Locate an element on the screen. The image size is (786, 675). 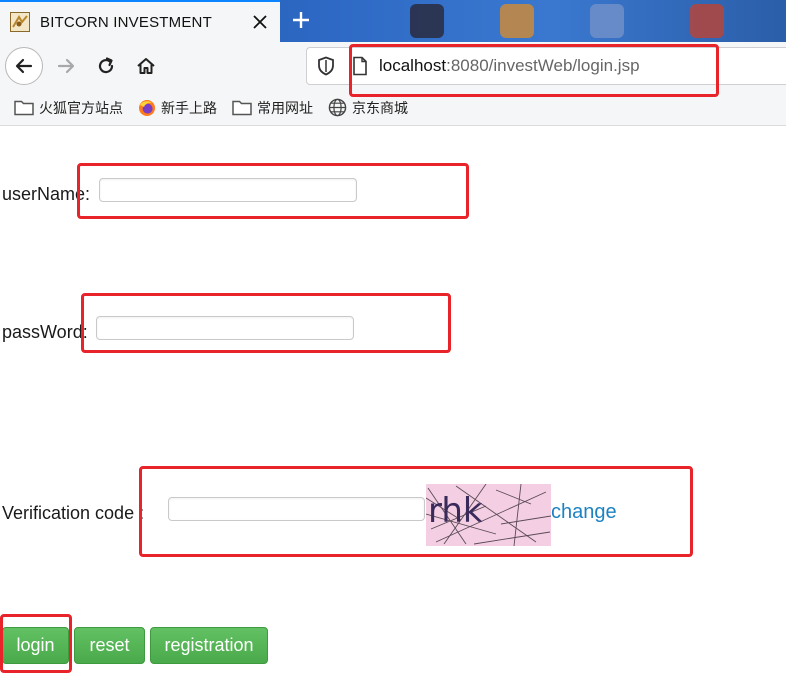
bookmark-label: 京东商城 is located at coordinates (380, 108).